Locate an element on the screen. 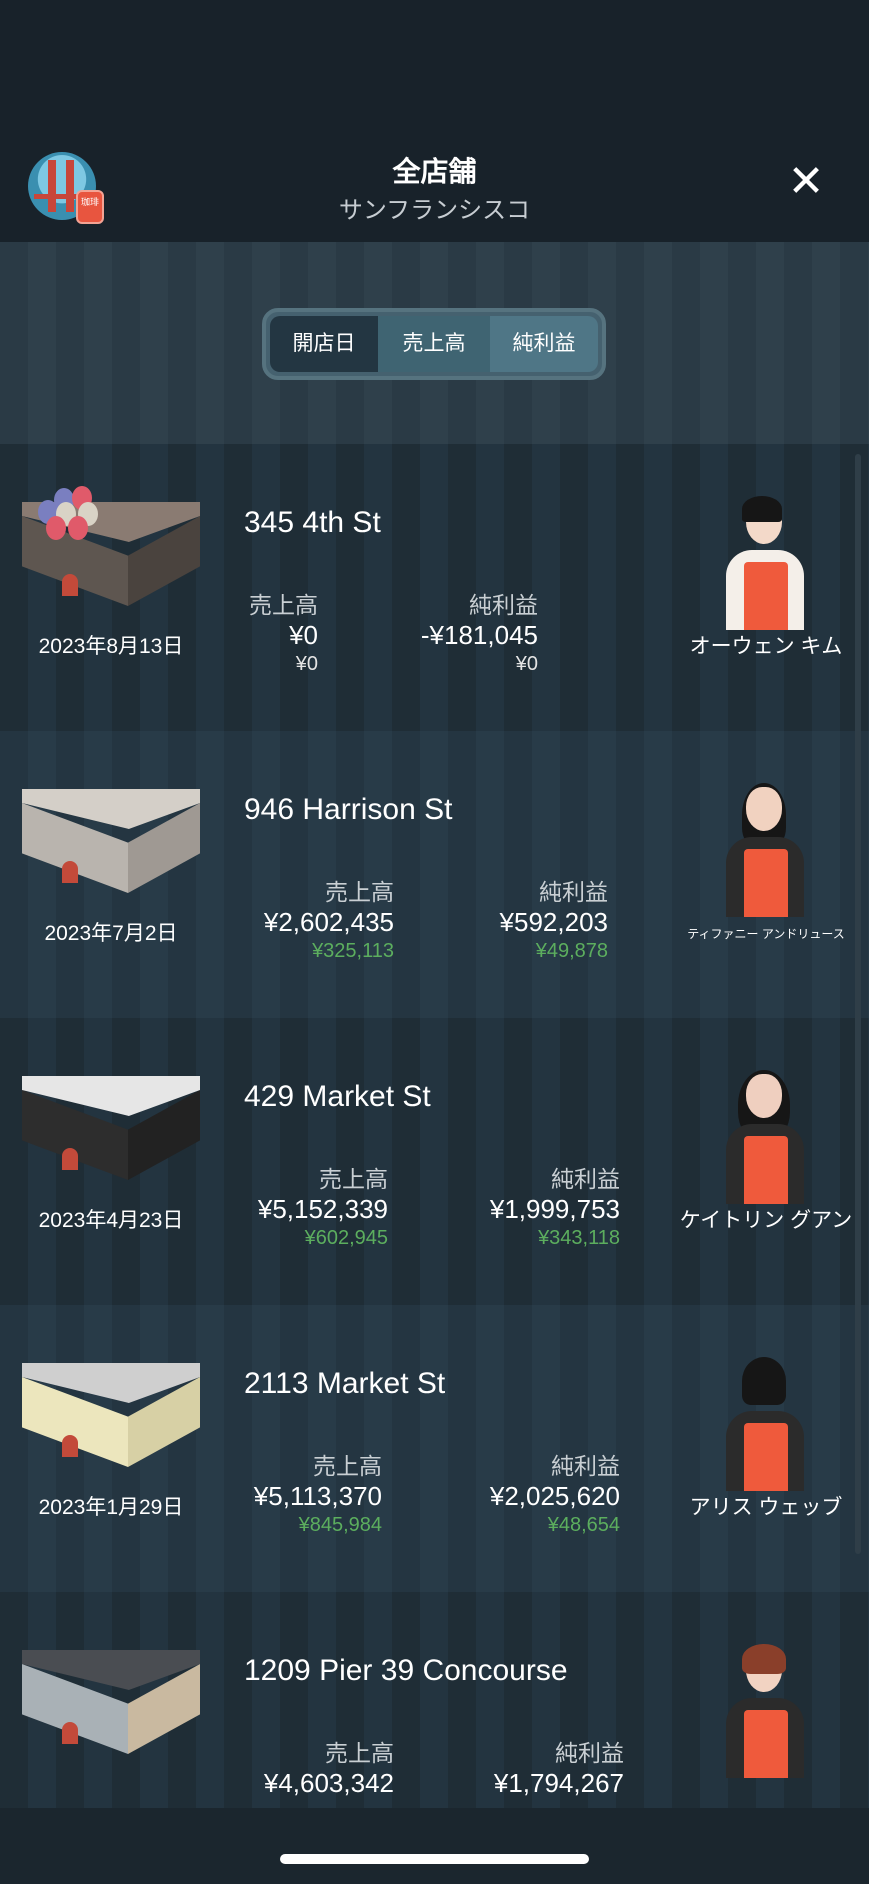 The width and height of the screenshot is (869, 1884). store-address: 429 Market St is located at coordinates (337, 1096).